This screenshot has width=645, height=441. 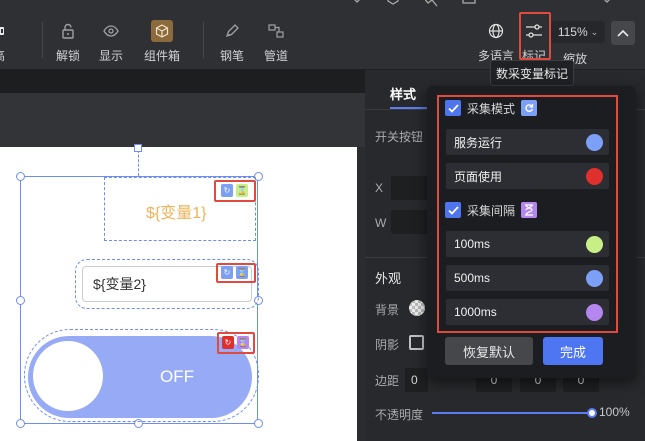 I want to click on component-box-button: 组件箱, so click(x=162, y=43).